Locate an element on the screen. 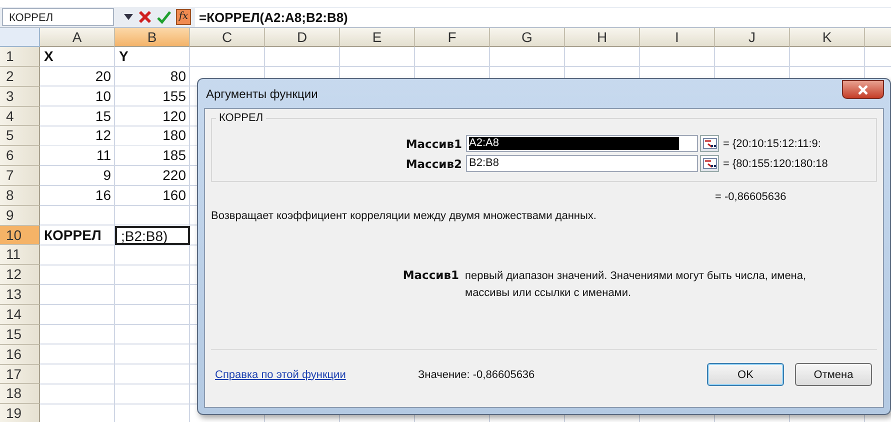 The width and height of the screenshot is (891, 422). function-description: Возвращает коэффициент корреляции между двумя множествами данных. is located at coordinates (404, 216).